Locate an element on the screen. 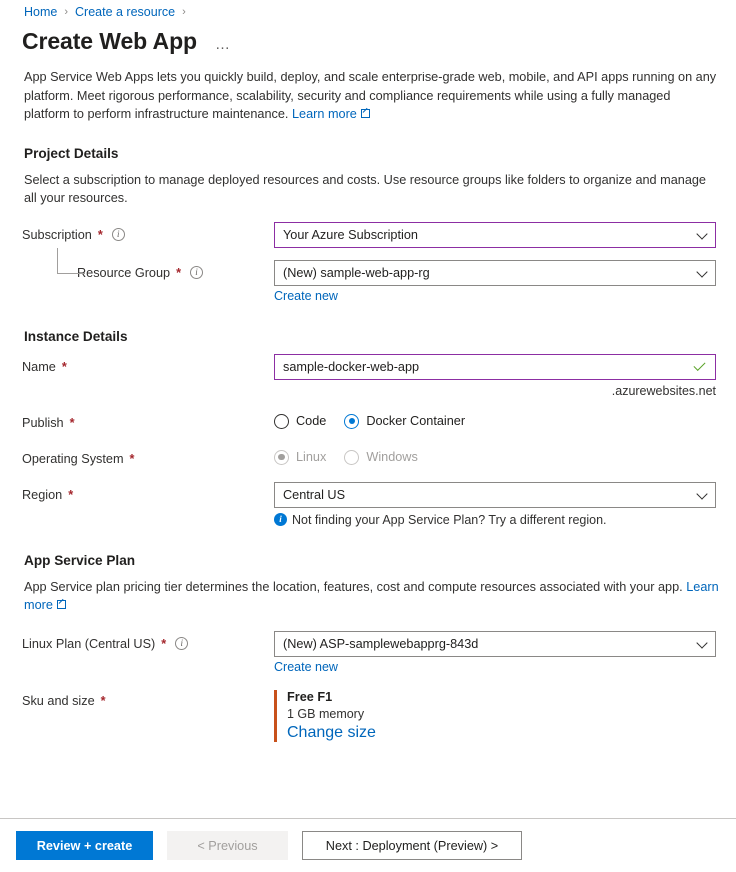 Image resolution: width=736 pixels, height=872 pixels. operating-system-label-cell: Operating System * is located at coordinates (148, 456).